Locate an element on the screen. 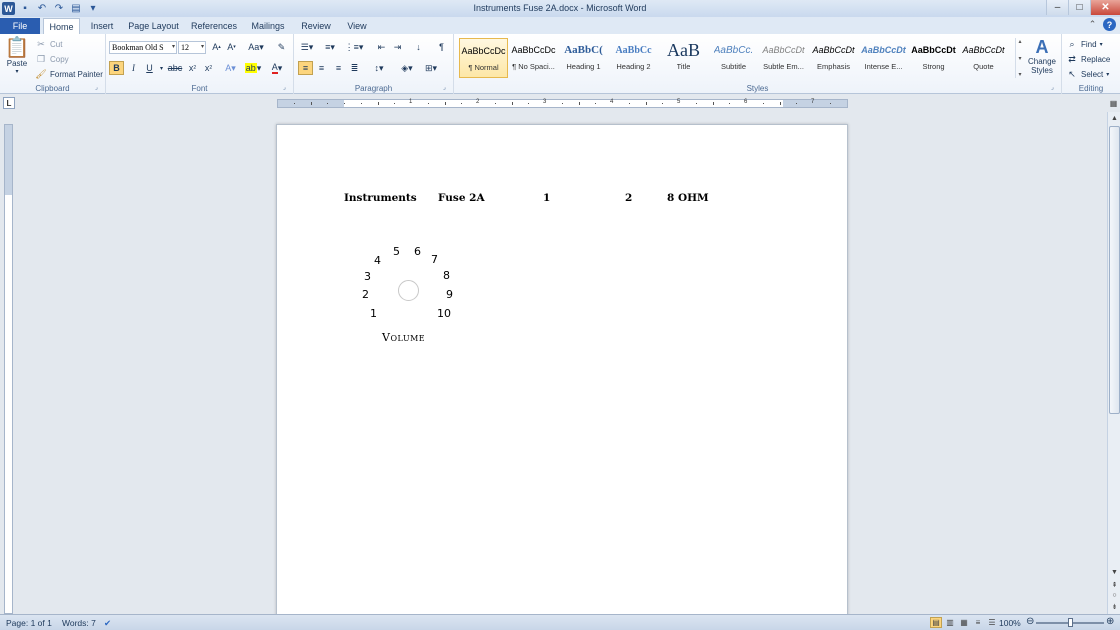 This screenshot has width=1120, height=630. copy-button: ❐ Copy is located at coordinates (52, 59).